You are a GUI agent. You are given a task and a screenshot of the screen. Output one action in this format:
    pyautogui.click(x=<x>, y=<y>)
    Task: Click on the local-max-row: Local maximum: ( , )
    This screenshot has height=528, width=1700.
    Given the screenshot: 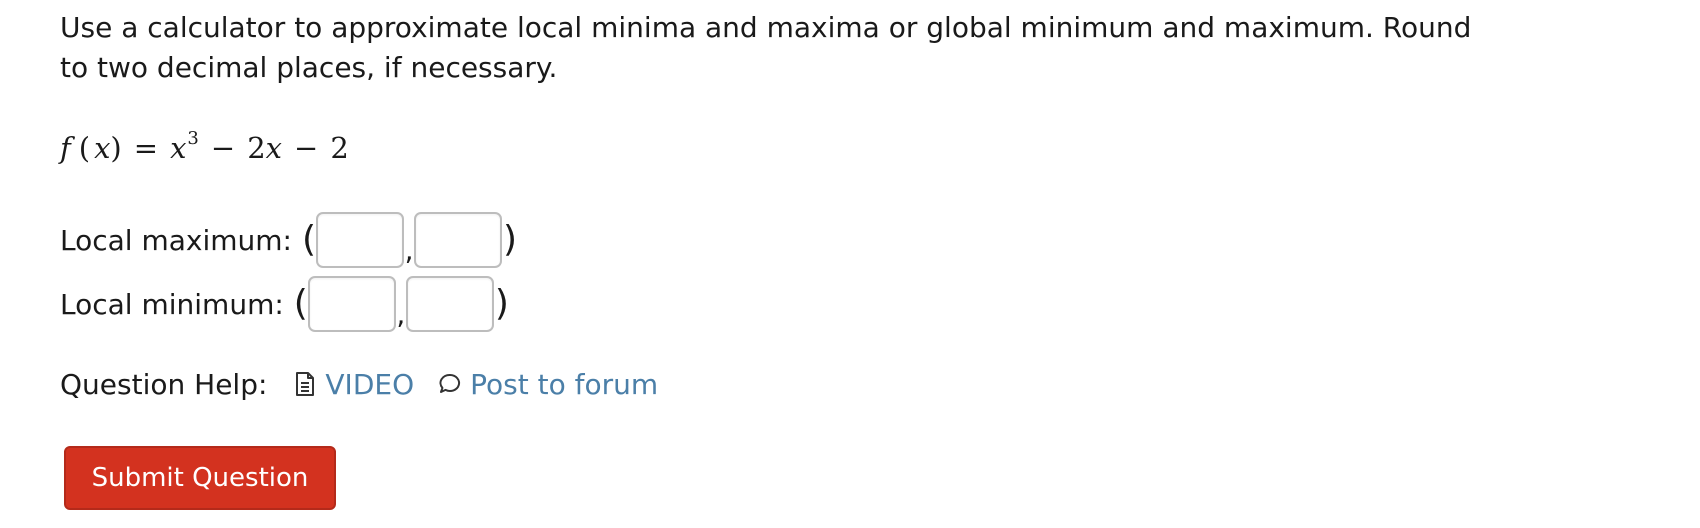 What is the action you would take?
    pyautogui.click(x=288, y=240)
    